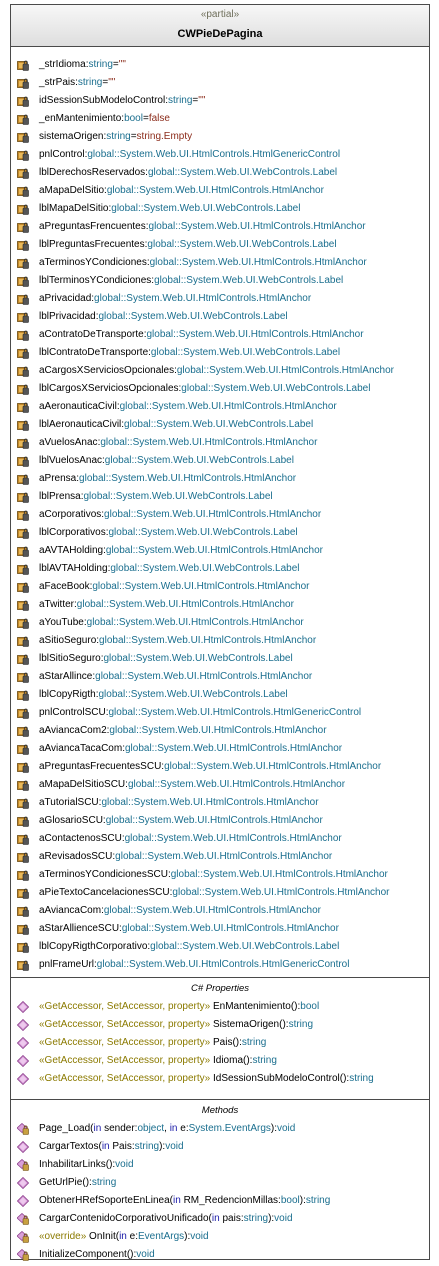 The height and width of the screenshot is (1266, 439). I want to click on properties-title: C# Properties, so click(220, 988).